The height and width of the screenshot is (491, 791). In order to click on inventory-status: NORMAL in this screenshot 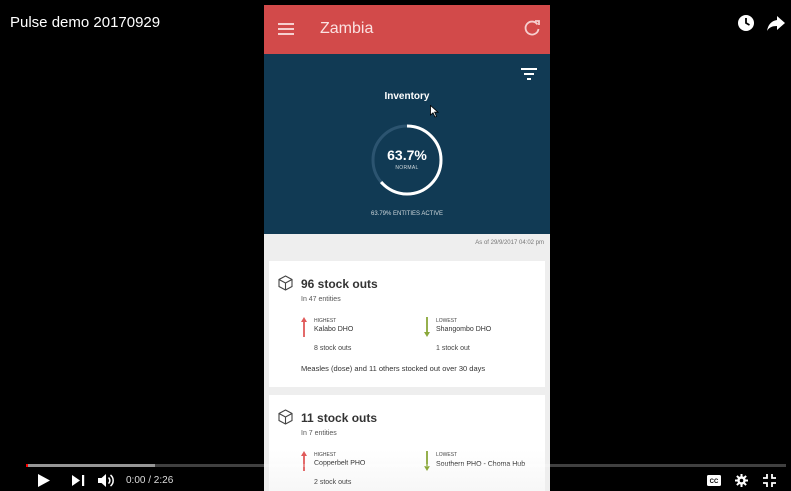, I will do `click(407, 168)`.